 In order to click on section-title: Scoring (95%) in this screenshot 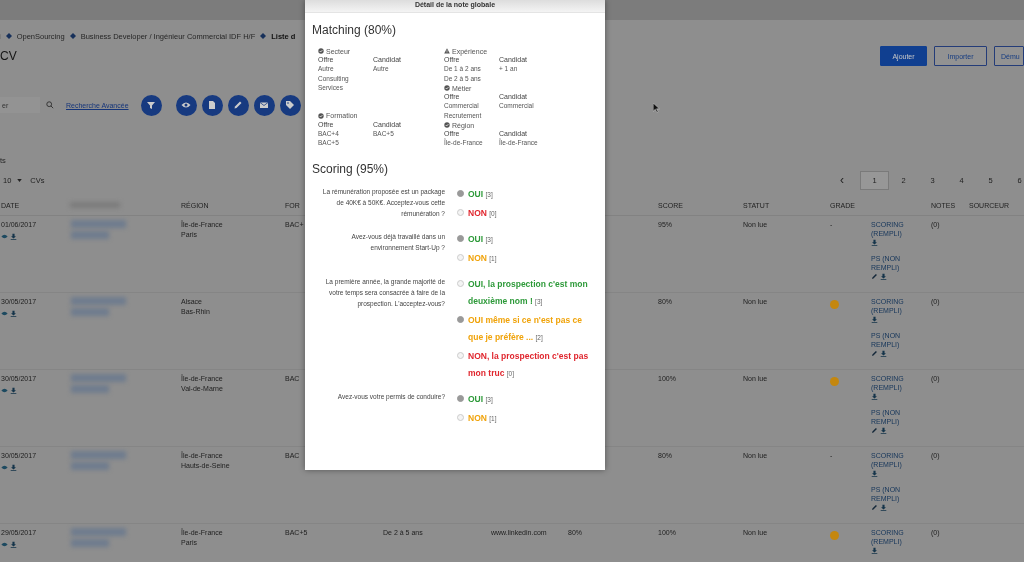, I will do `click(351, 169)`.